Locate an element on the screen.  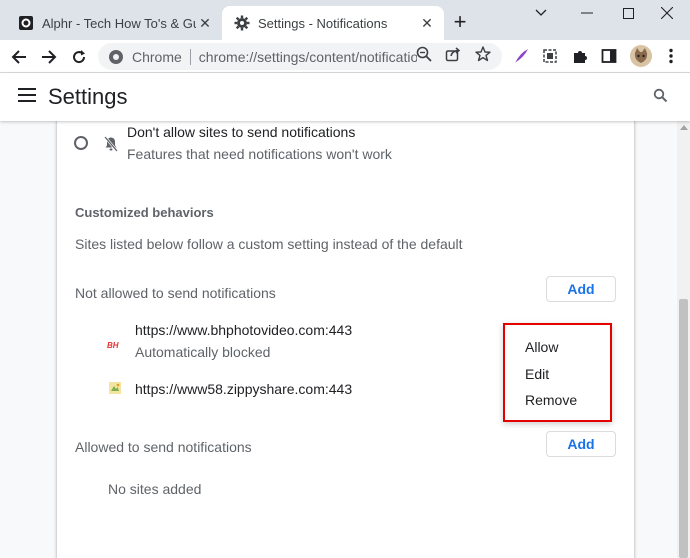
puzzle-extensions-icon is located at coordinates (580, 56).